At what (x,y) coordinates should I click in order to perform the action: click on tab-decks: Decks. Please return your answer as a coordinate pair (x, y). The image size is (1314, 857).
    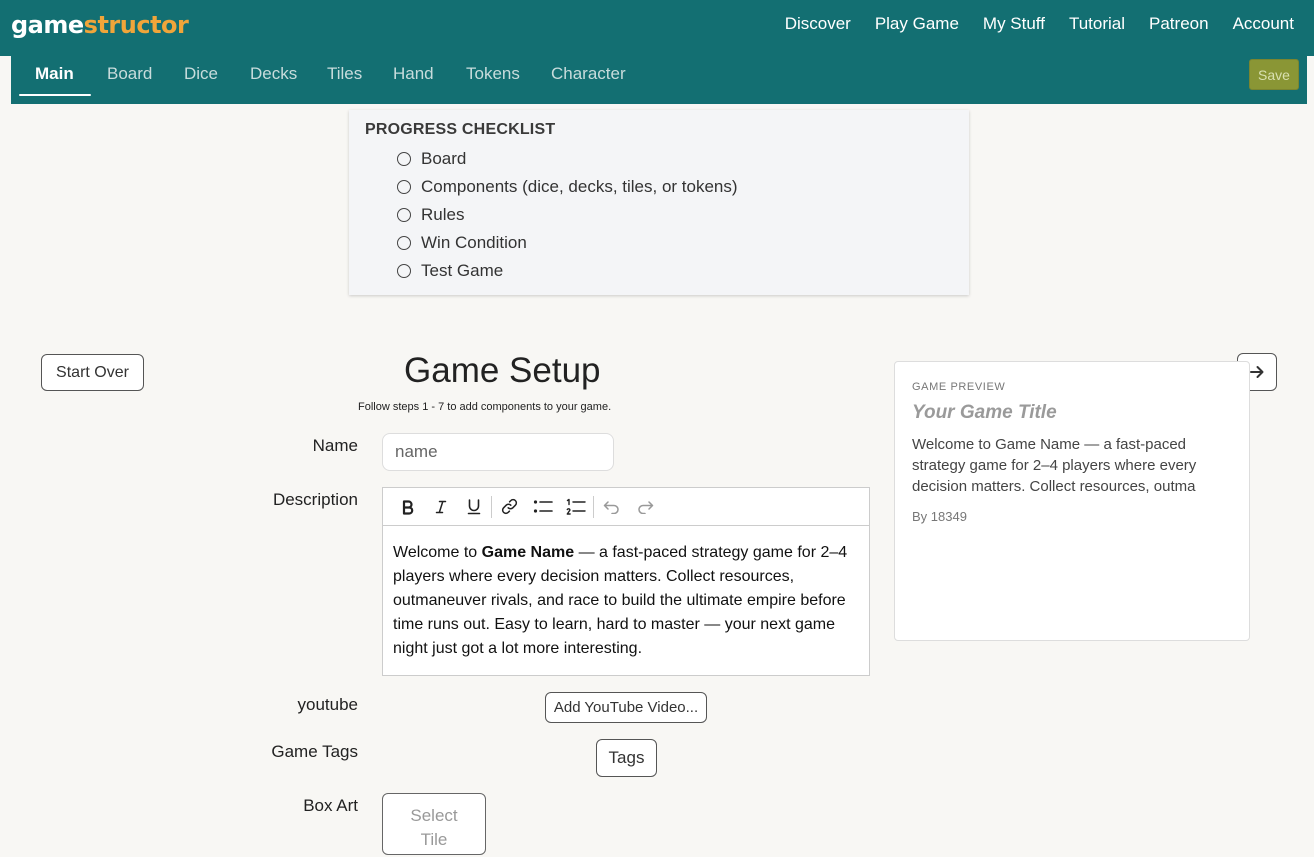
    Looking at the image, I should click on (273, 79).